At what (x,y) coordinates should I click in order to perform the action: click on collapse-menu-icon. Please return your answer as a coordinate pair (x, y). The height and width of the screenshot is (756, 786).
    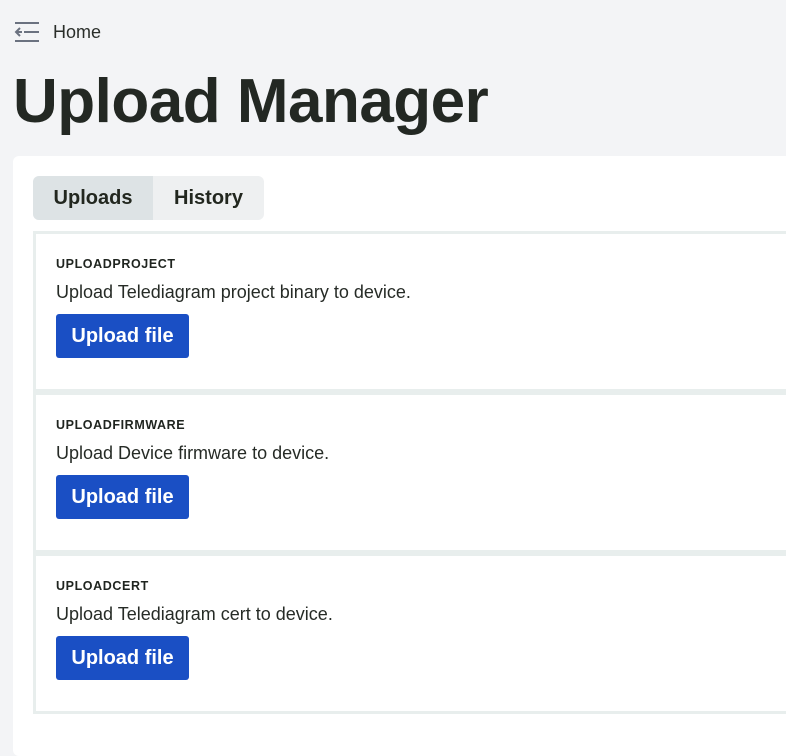
    Looking at the image, I should click on (27, 32).